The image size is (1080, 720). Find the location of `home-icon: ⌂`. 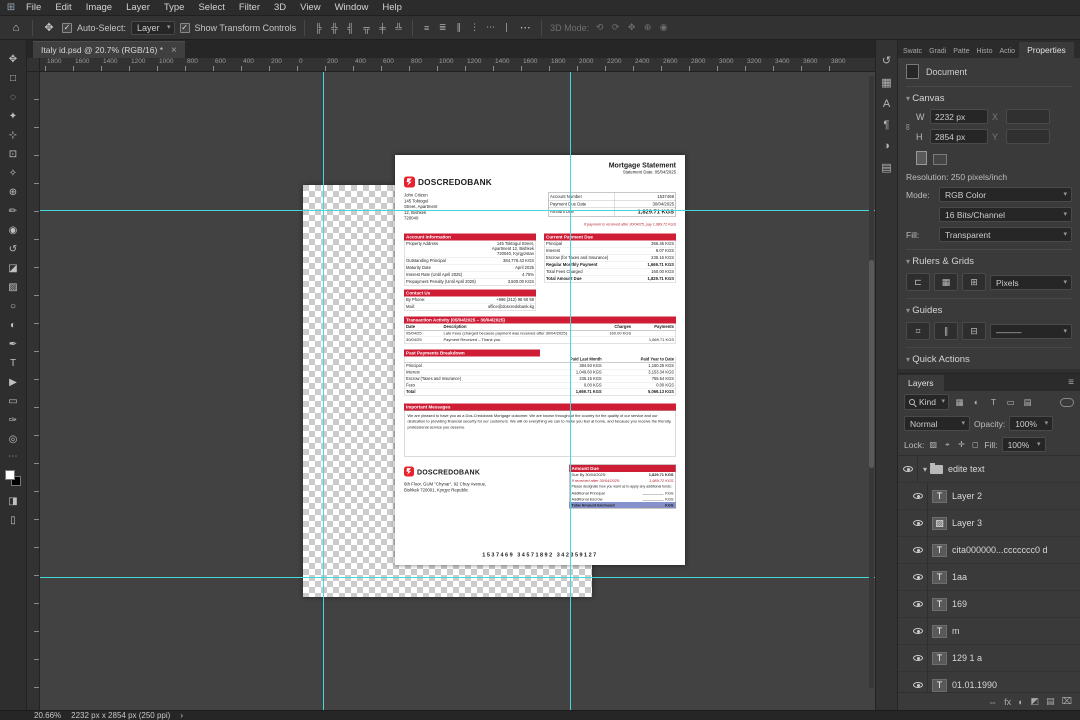

home-icon: ⌂ is located at coordinates (16, 28).